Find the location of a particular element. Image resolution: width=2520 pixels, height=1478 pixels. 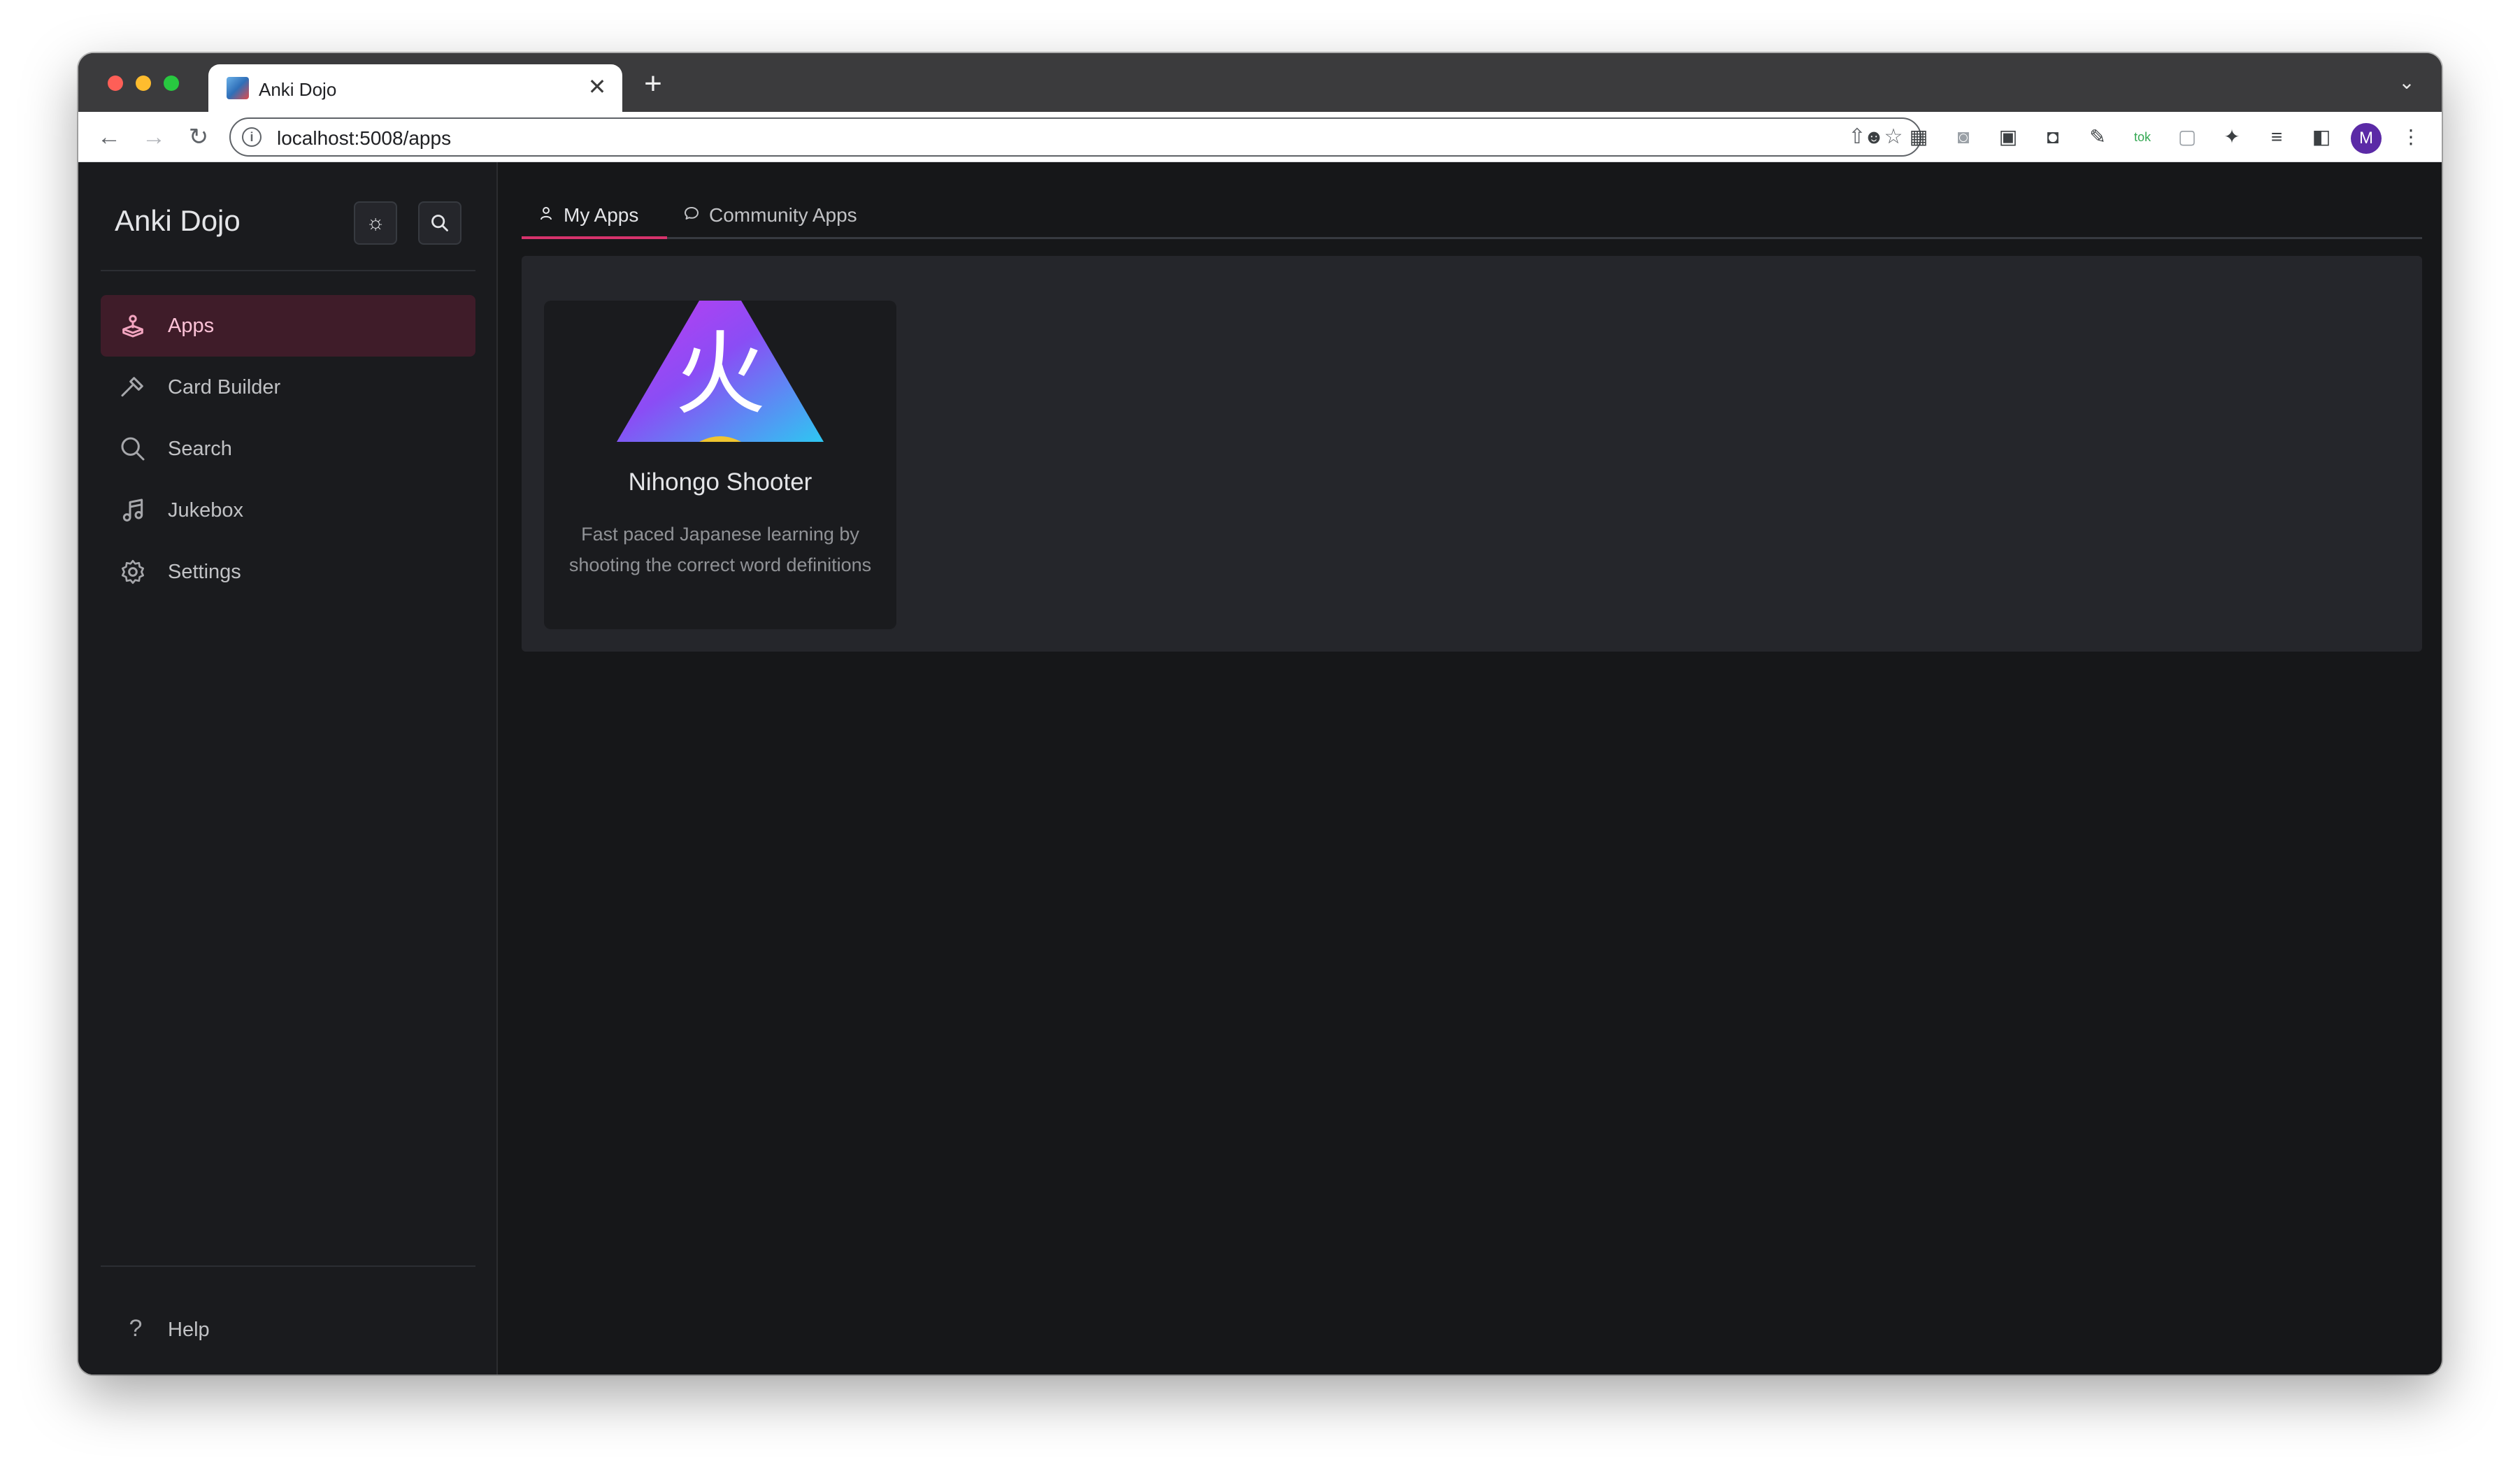

address-bar: i localhost:5008/apps ⇧ ☆ is located at coordinates (1075, 137).